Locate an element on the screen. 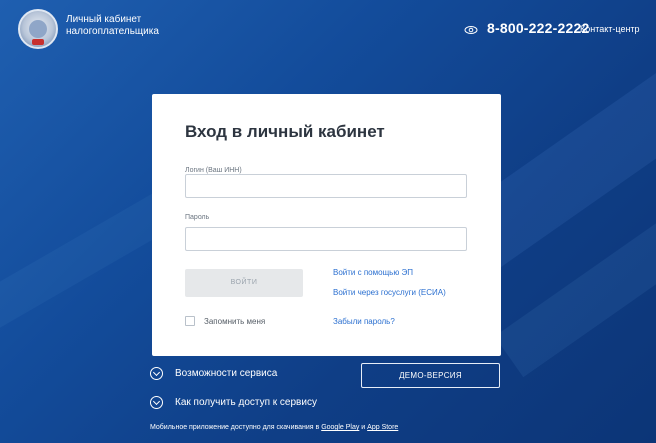  footer-and: и is located at coordinates (363, 427).